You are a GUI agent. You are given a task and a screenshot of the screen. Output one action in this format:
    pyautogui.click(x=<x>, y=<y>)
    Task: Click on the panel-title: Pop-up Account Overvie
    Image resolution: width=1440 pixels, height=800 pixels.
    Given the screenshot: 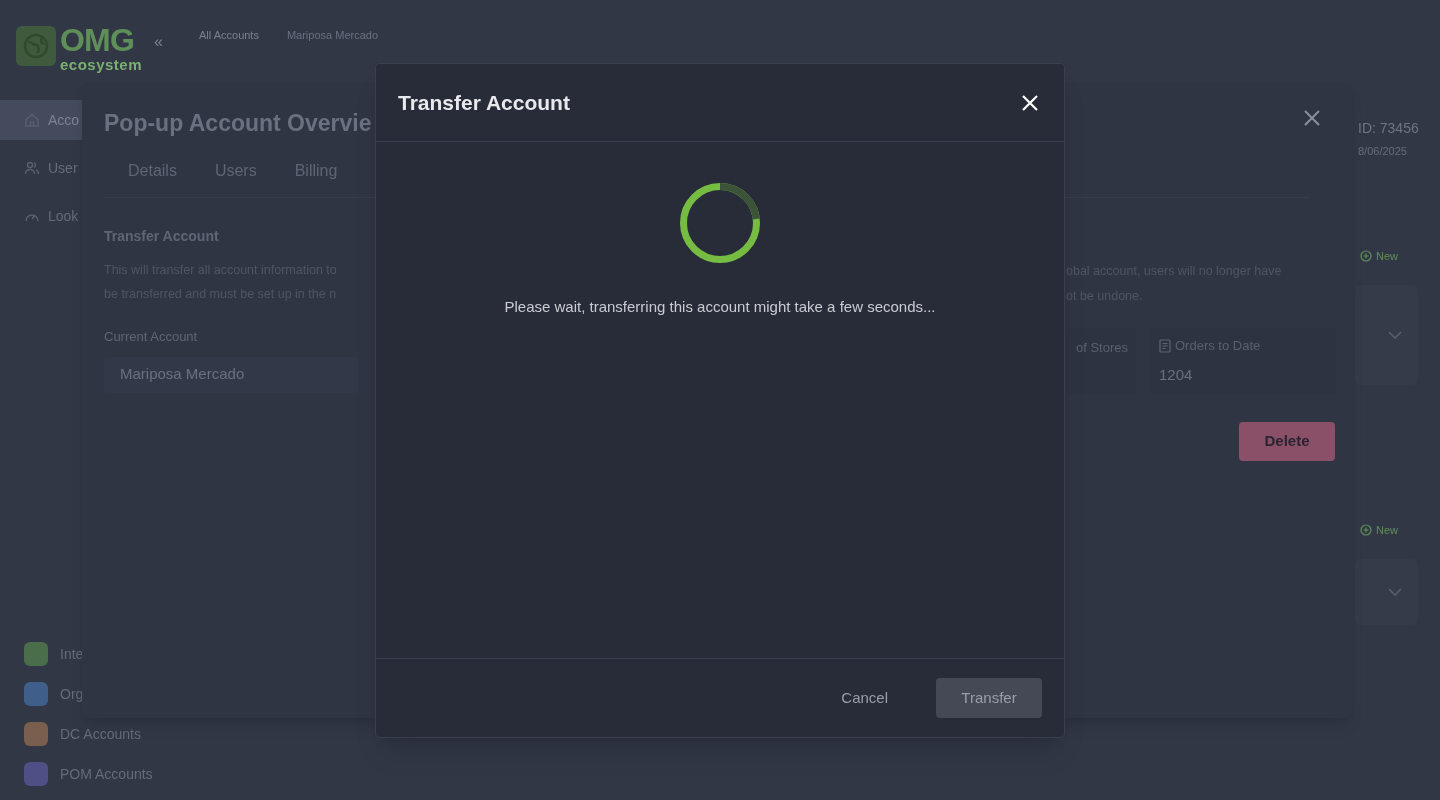 What is the action you would take?
    pyautogui.click(x=238, y=123)
    